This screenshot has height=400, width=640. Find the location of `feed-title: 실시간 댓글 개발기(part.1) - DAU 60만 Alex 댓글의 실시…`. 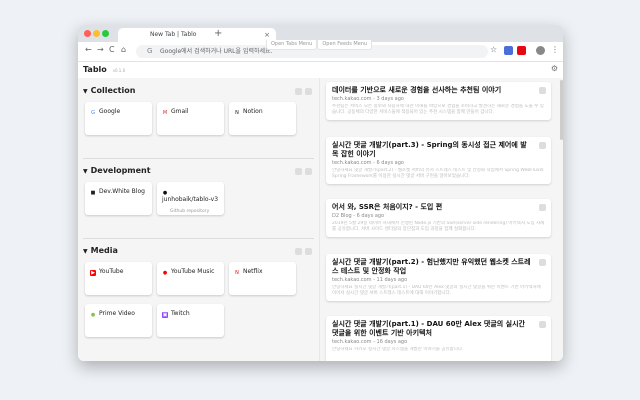

feed-title: 실시간 댓글 개발기(part.1) - DAU 60만 Alex 댓글의 실시… is located at coordinates (438, 329).